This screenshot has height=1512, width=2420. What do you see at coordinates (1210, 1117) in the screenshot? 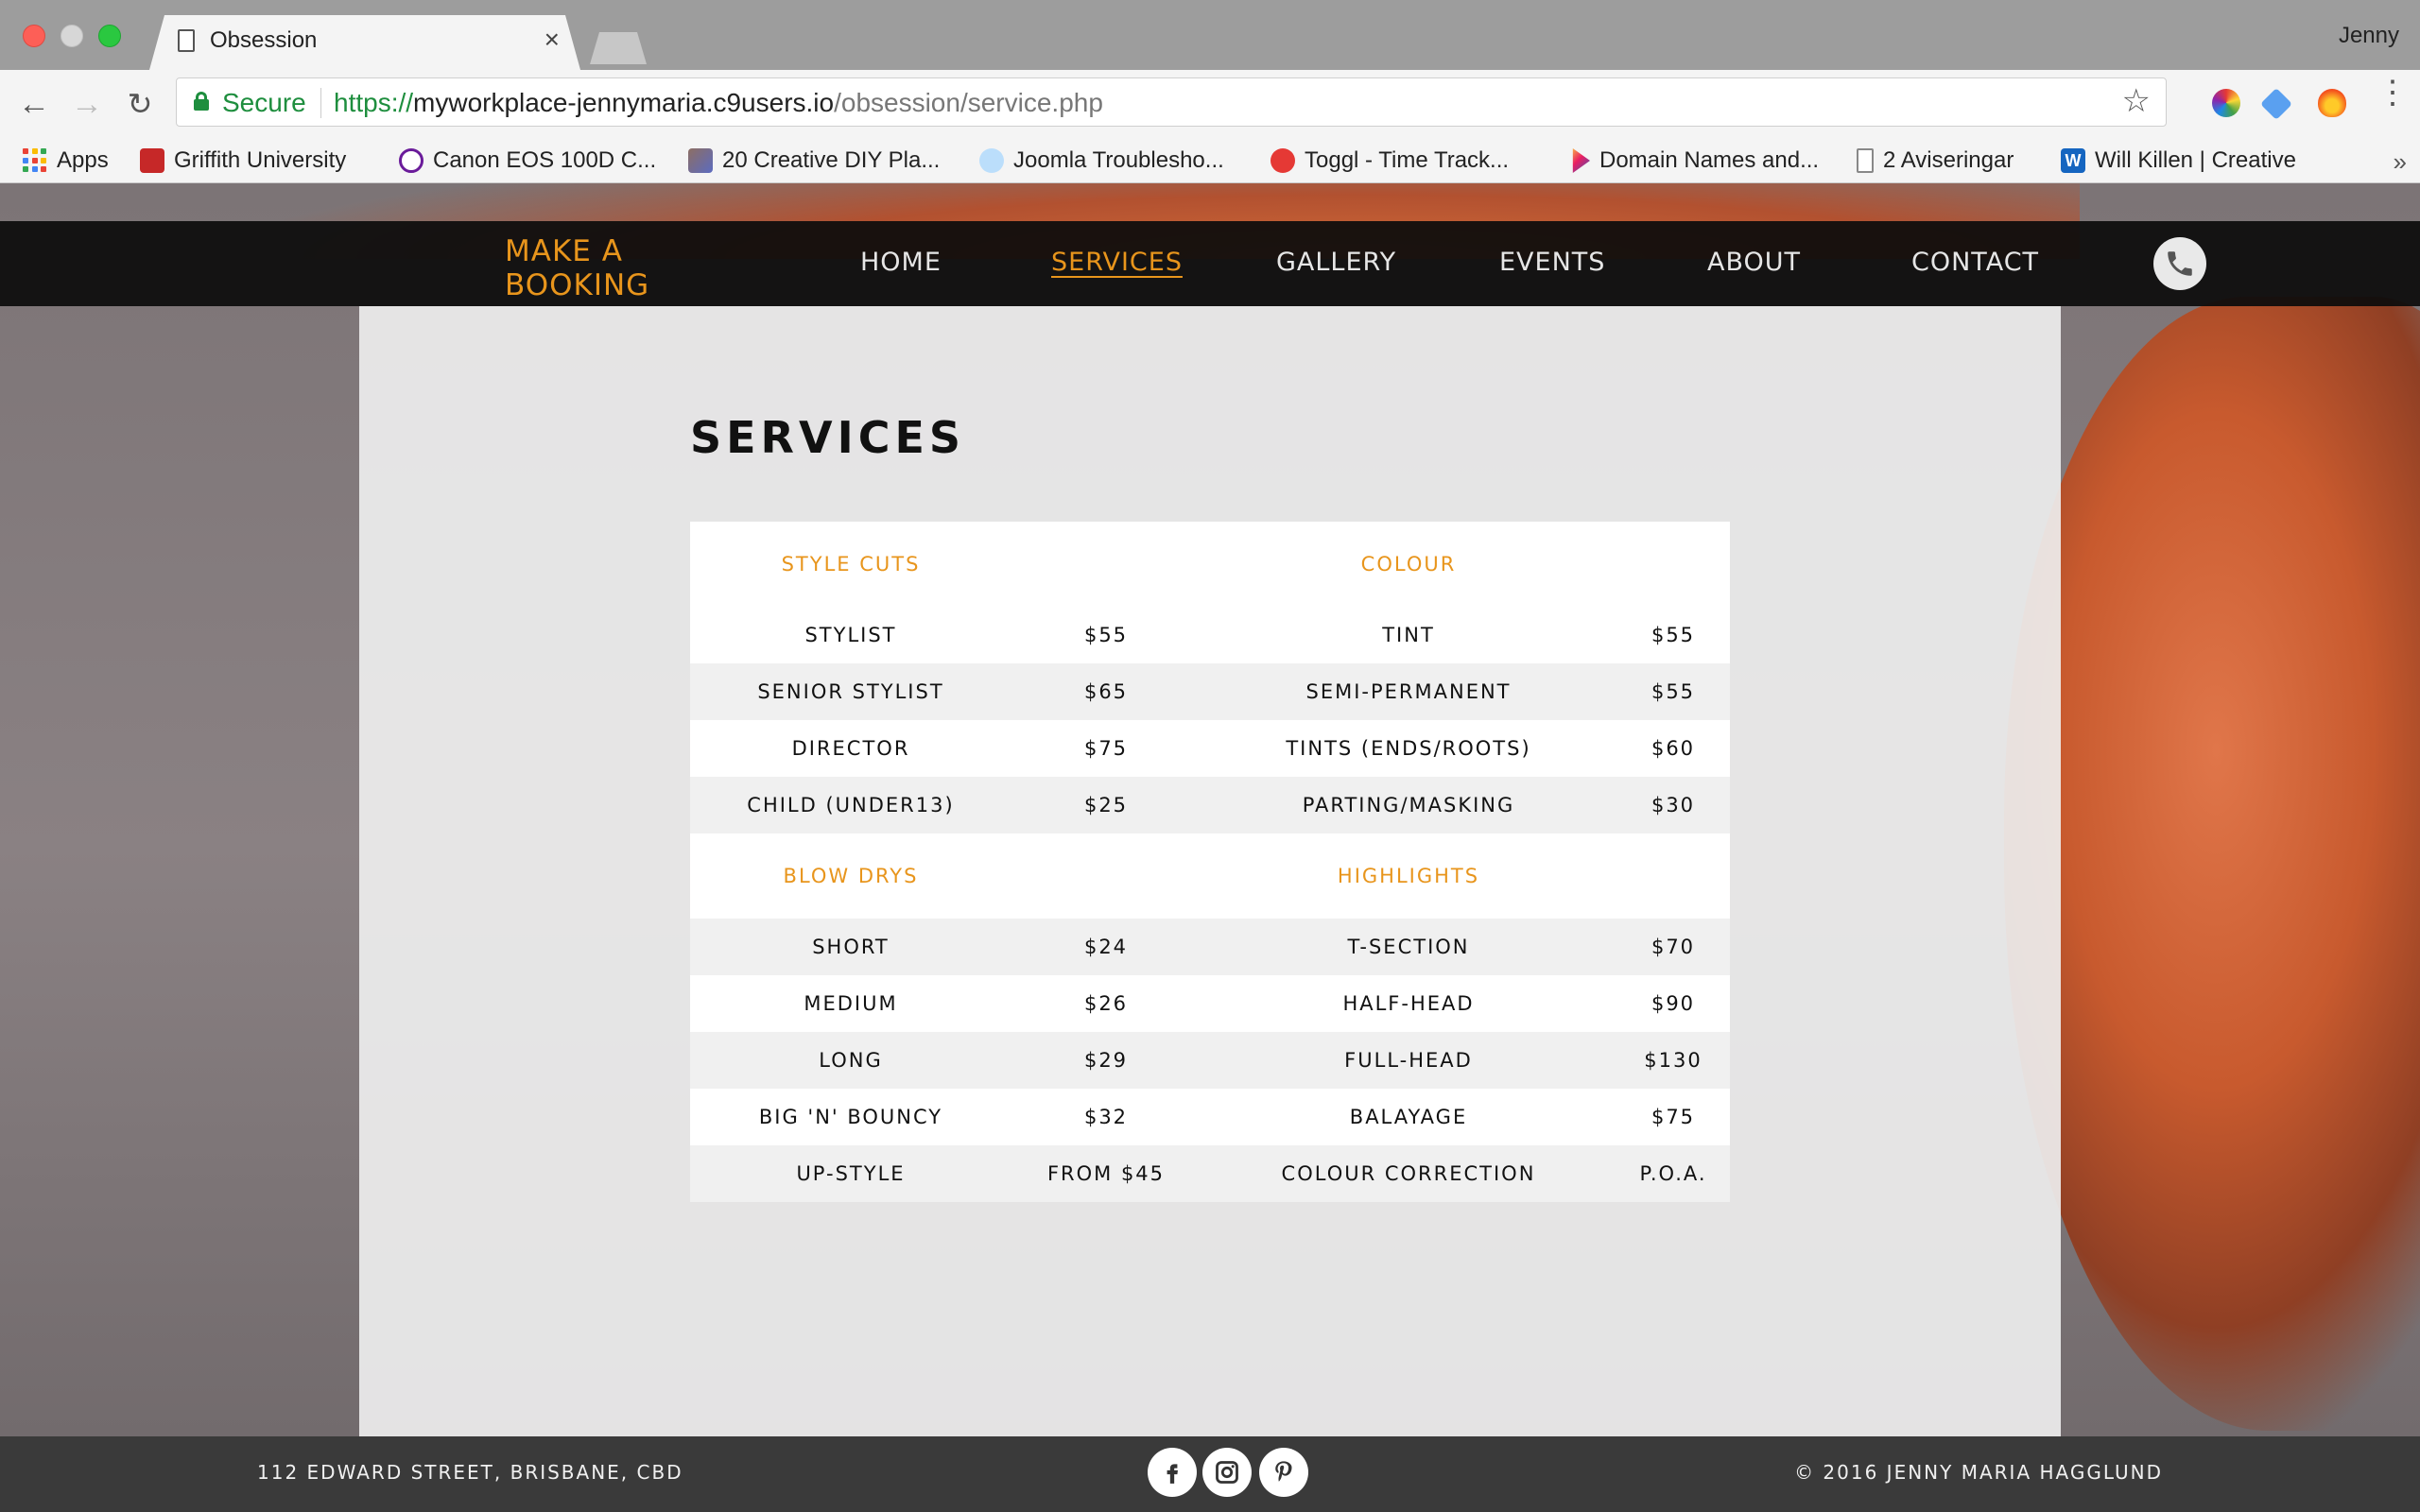
I see `table-row: BIG 'N' BOUNCY $32 BALAYAGE $75` at bounding box center [1210, 1117].